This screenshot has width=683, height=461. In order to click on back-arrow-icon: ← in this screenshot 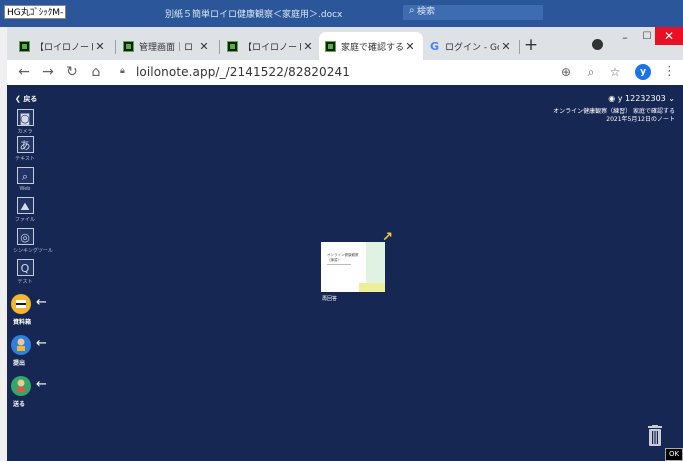, I will do `click(24, 72)`.